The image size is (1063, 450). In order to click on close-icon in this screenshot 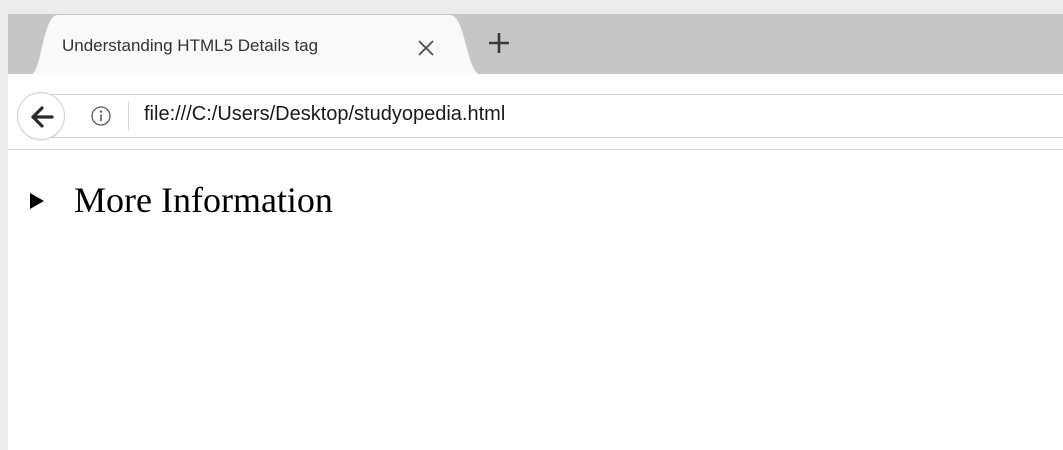, I will do `click(426, 48)`.